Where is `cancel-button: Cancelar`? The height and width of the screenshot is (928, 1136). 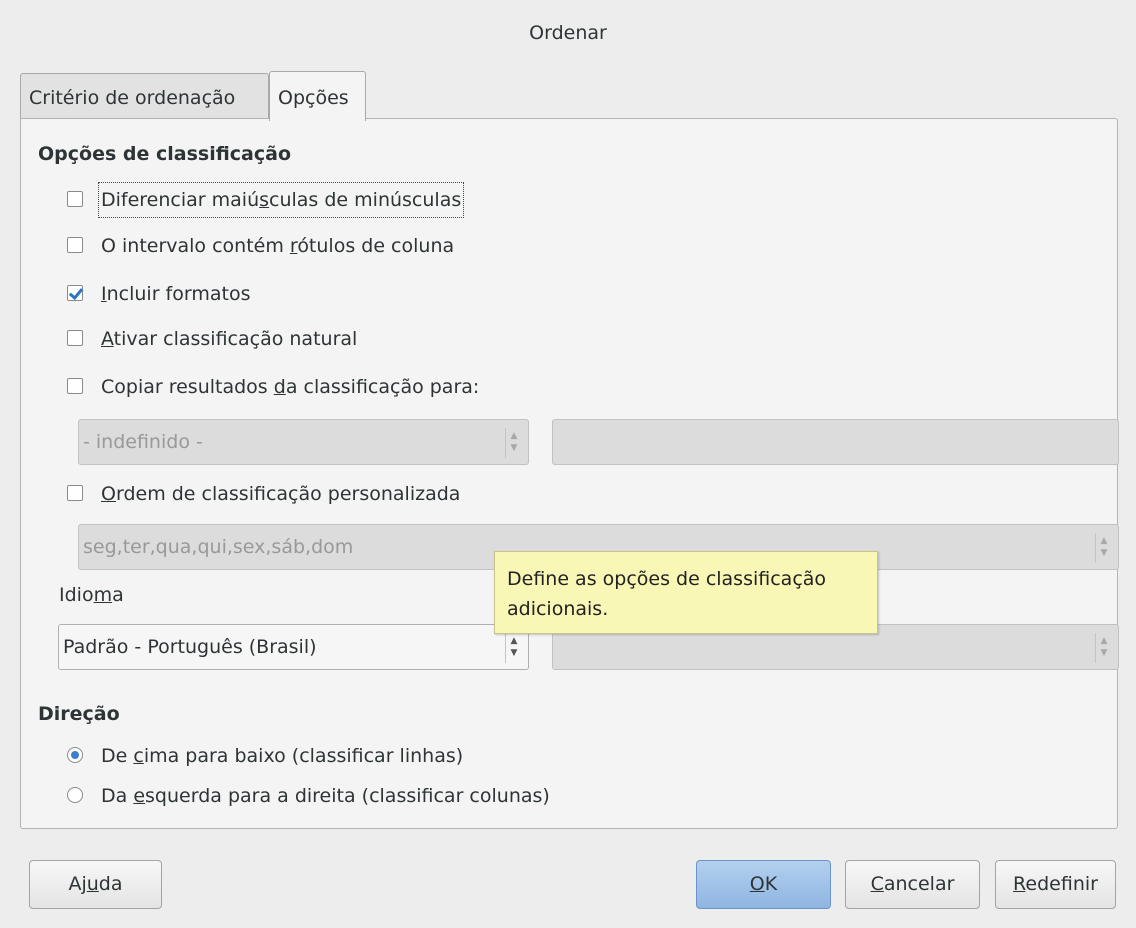
cancel-button: Cancelar is located at coordinates (912, 884).